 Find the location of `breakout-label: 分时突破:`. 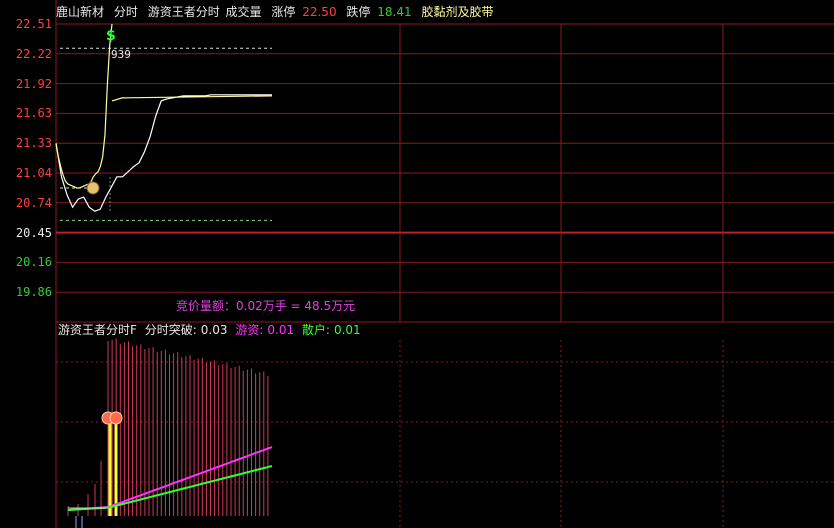

breakout-label: 分时突破: is located at coordinates (170, 330).